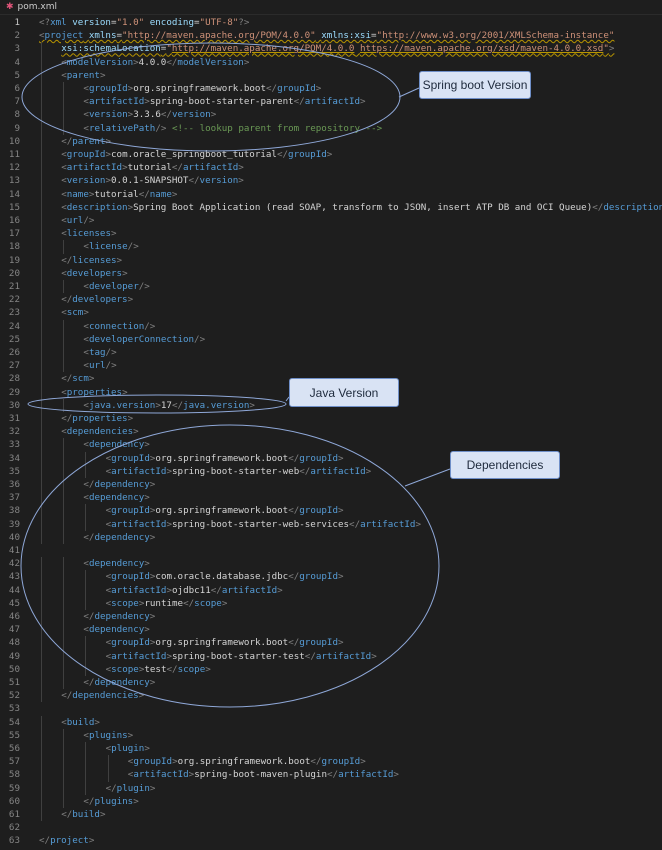  Describe the element at coordinates (331, 419) in the screenshot. I see `code-line: 31 </properties>` at that location.